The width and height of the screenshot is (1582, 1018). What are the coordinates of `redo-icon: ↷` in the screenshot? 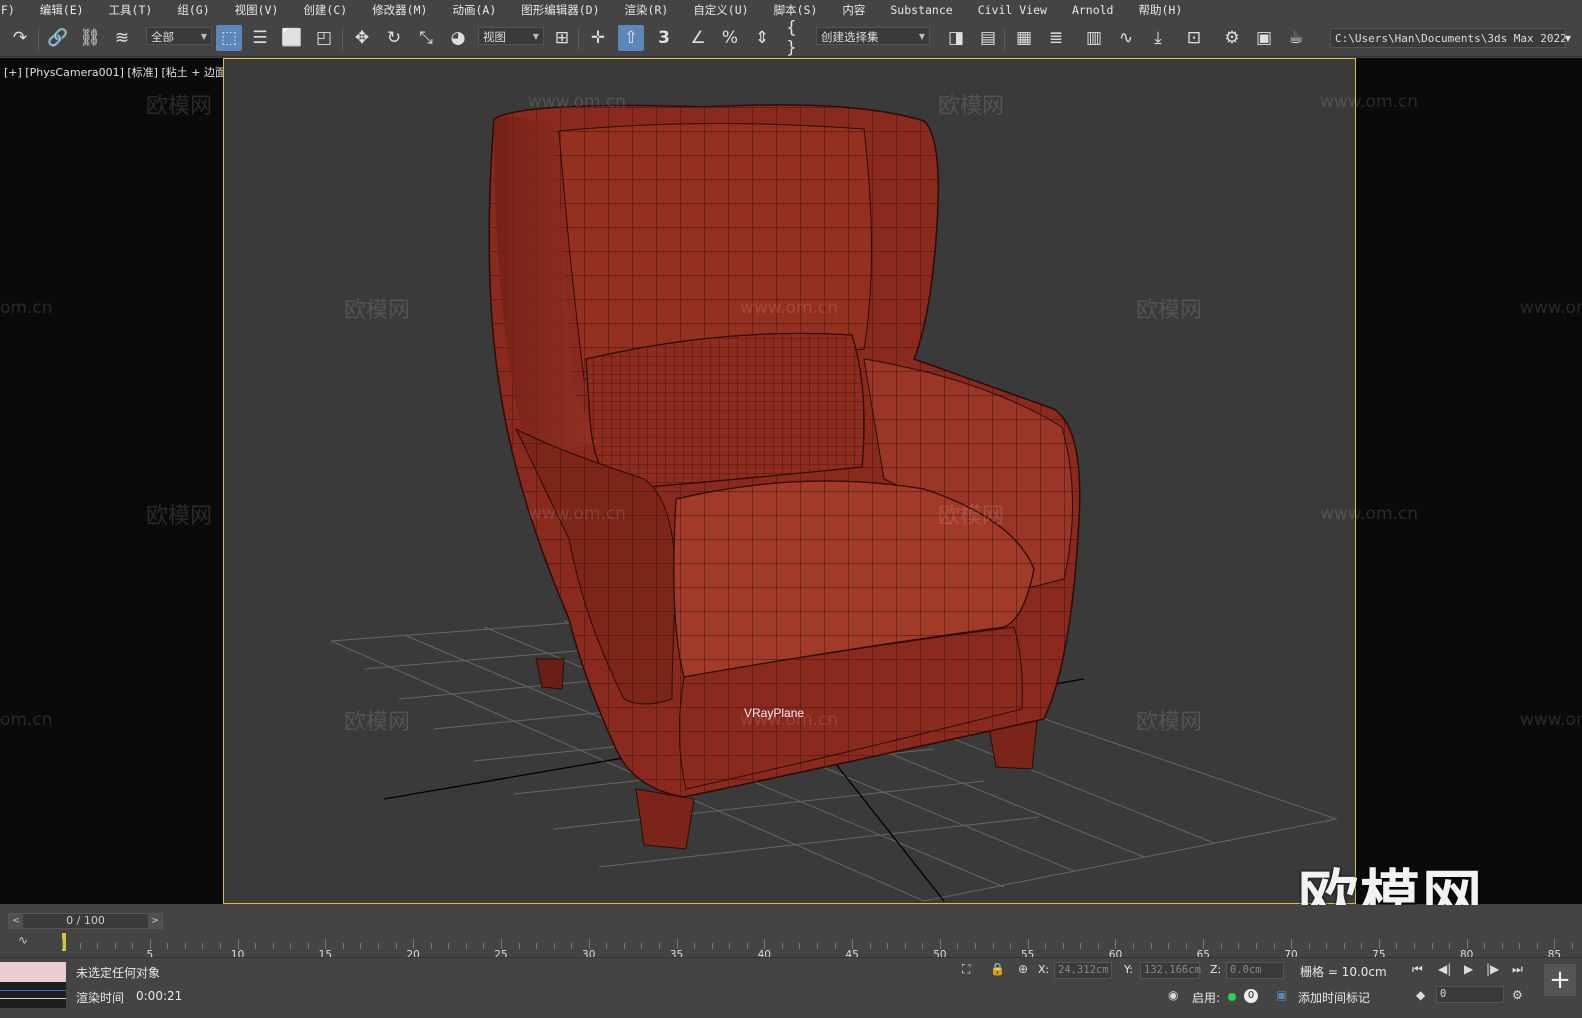 It's located at (20, 38).